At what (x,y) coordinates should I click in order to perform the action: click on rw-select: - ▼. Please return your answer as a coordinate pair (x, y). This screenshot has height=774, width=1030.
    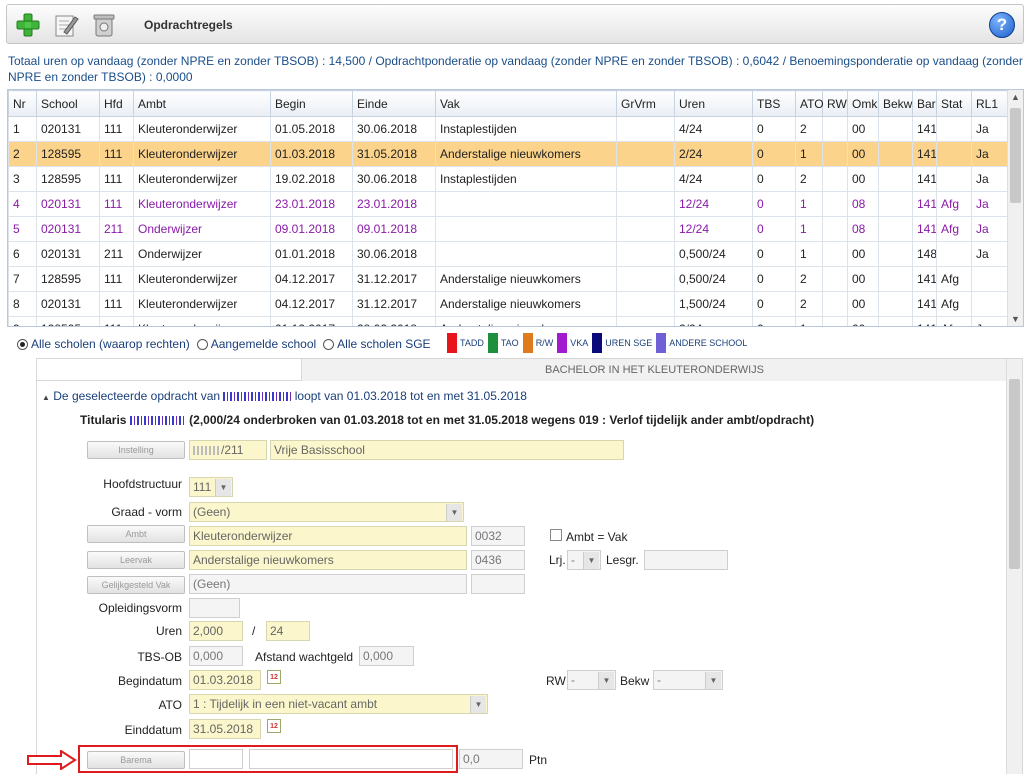
    Looking at the image, I should click on (591, 680).